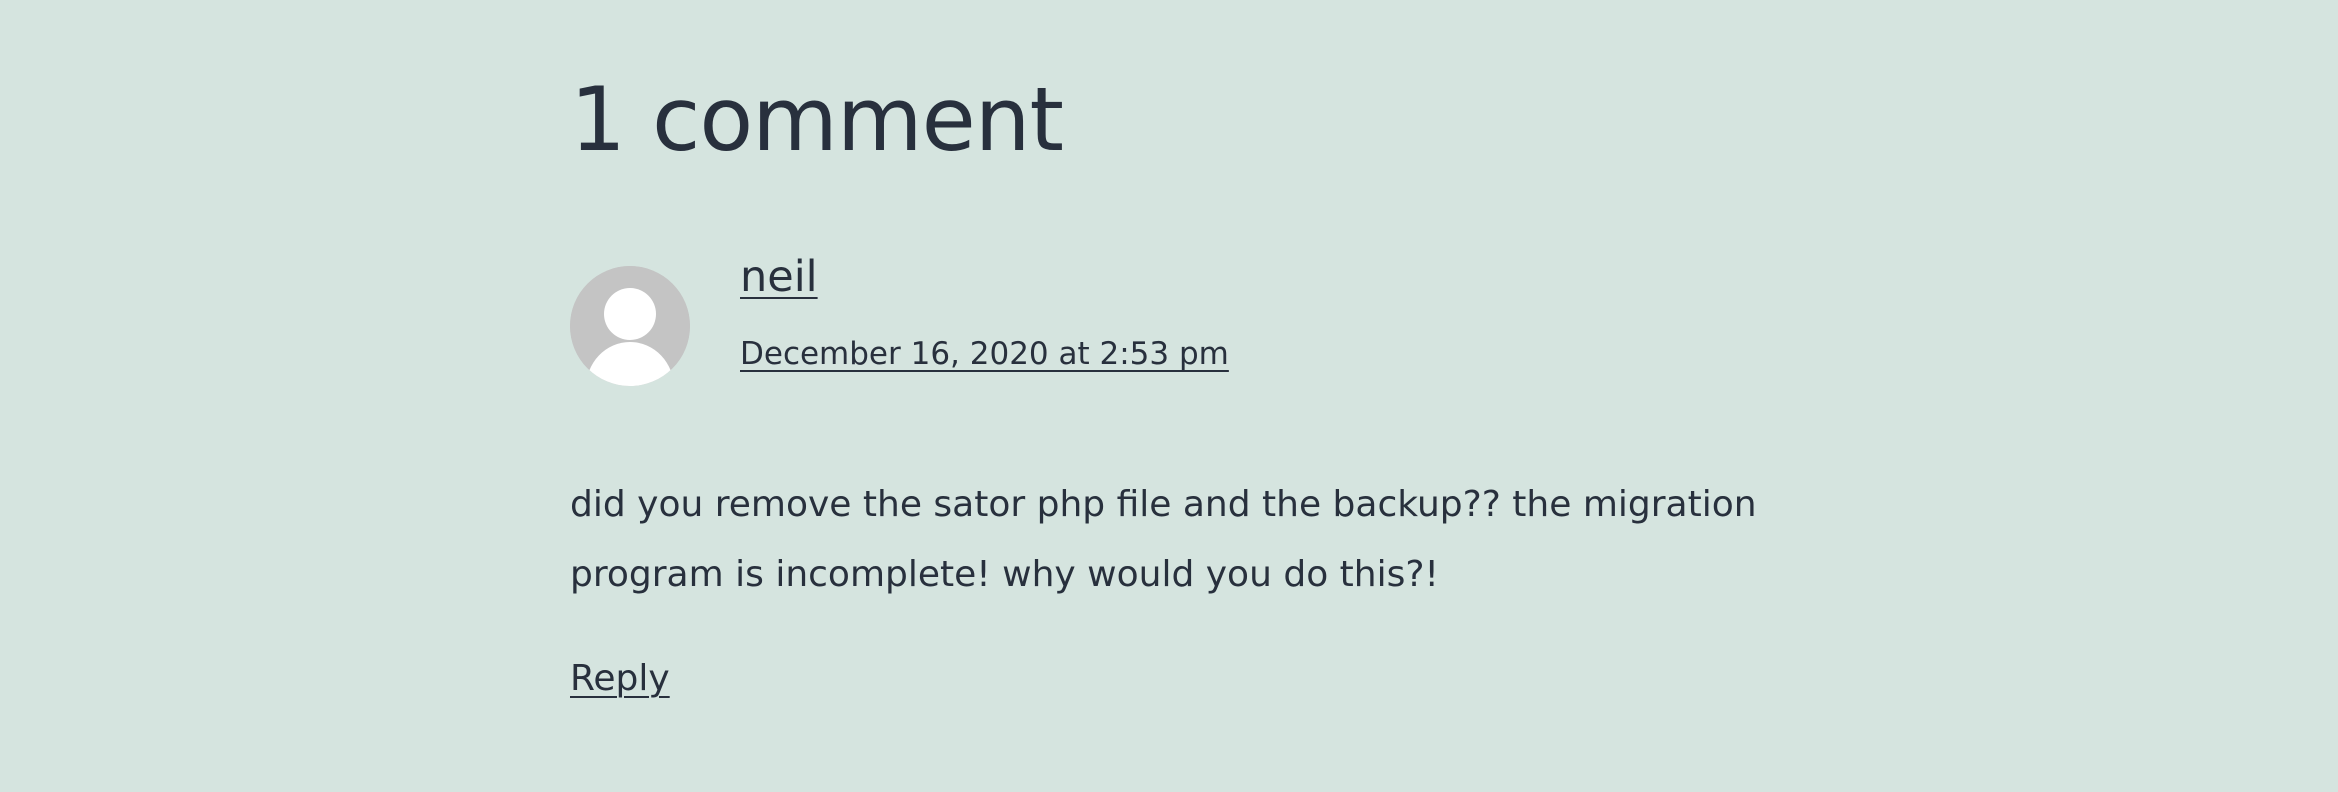 The image size is (2338, 792). What do you see at coordinates (779, 277) in the screenshot?
I see `comment-author-link: neil` at bounding box center [779, 277].